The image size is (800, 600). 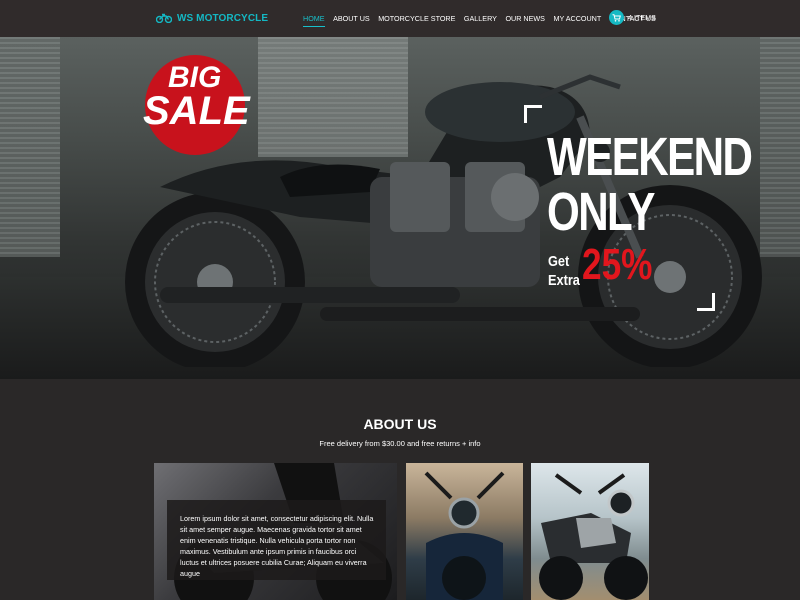 I want to click on garage-shutter, so click(x=30, y=147).